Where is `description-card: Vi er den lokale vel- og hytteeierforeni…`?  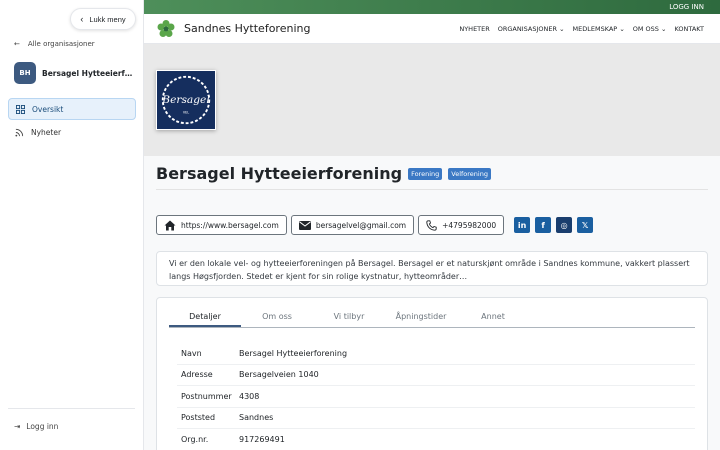
description-card: Vi er den lokale vel- og hytteeierforeni… is located at coordinates (432, 268).